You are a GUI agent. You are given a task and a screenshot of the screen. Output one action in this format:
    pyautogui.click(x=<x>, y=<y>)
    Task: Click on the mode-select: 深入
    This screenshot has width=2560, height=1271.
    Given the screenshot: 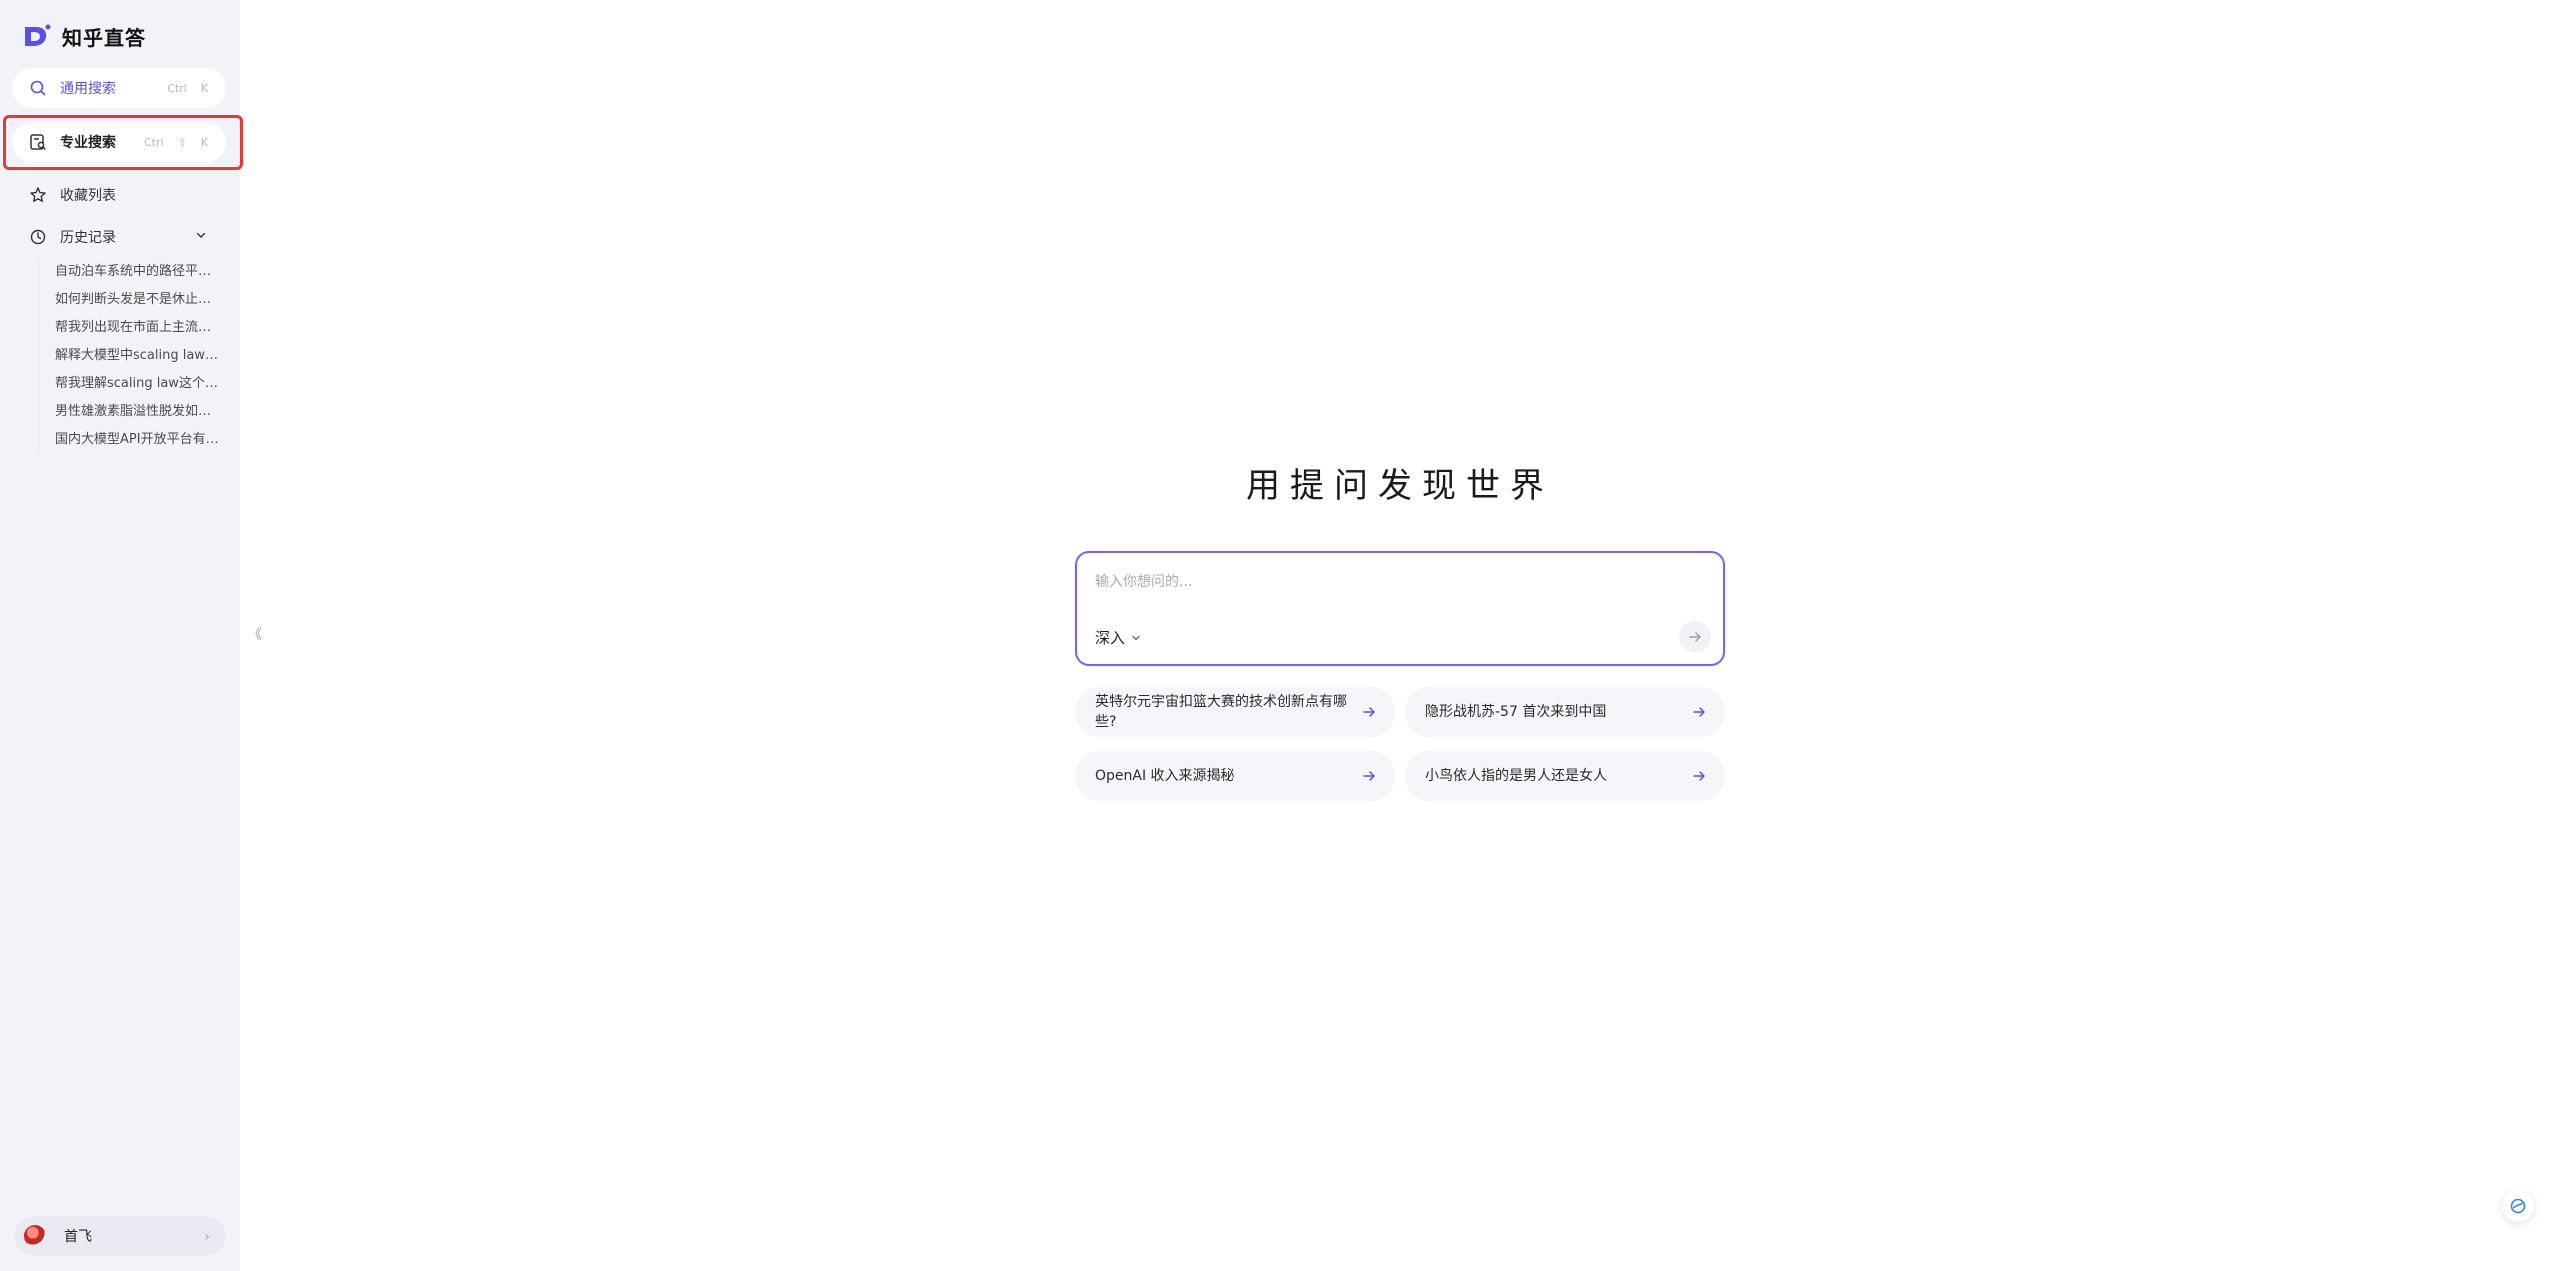 What is the action you would take?
    pyautogui.click(x=1118, y=637)
    